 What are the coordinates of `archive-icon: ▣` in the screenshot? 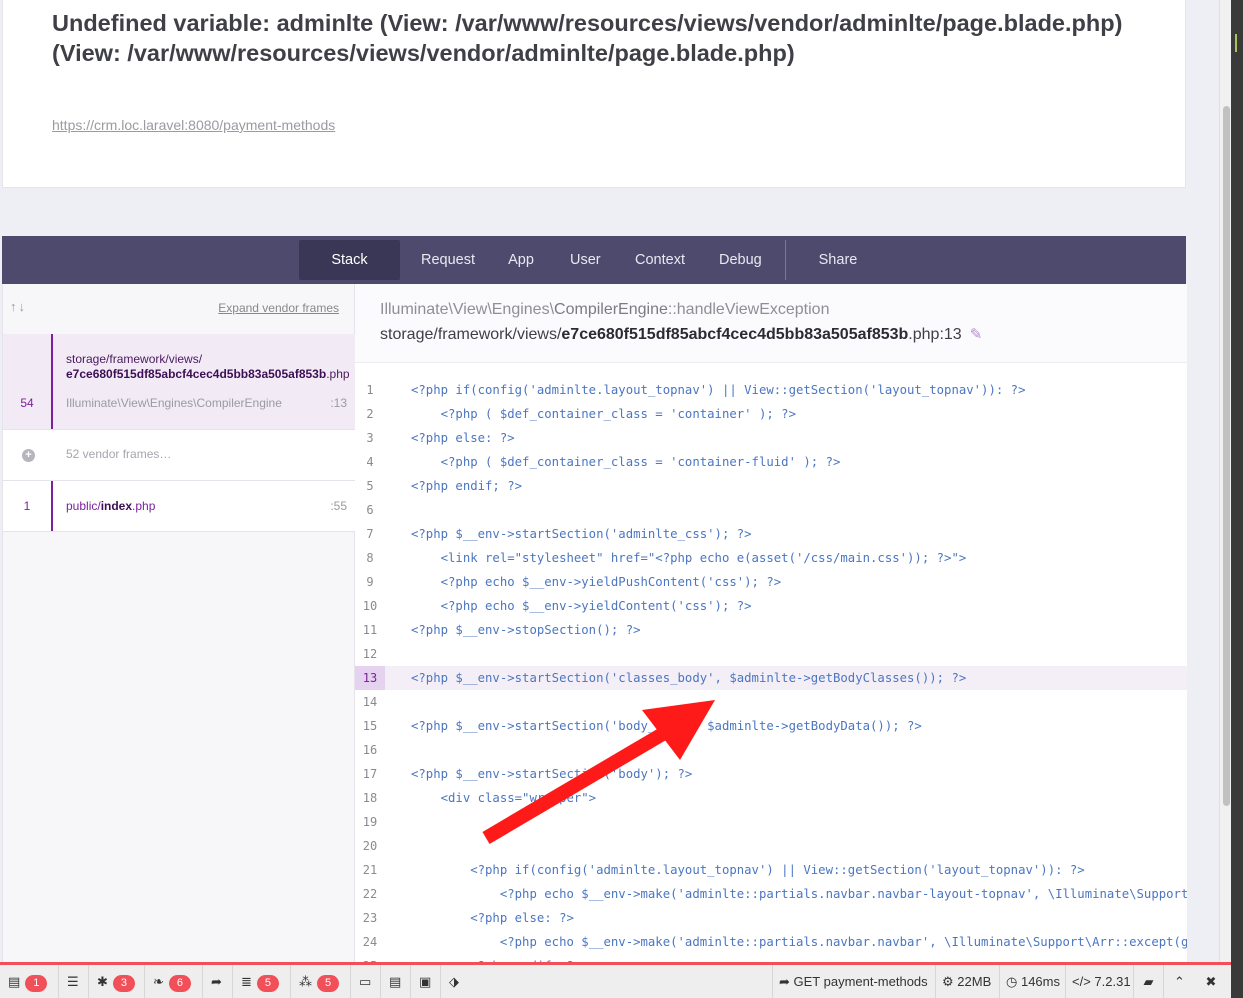 It's located at (425, 981).